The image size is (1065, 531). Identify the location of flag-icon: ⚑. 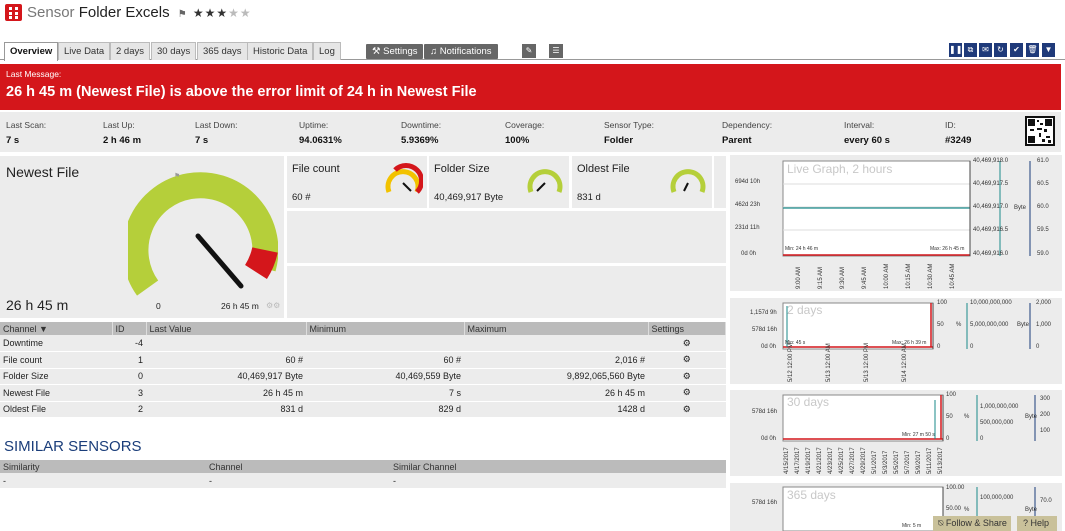
(182, 14).